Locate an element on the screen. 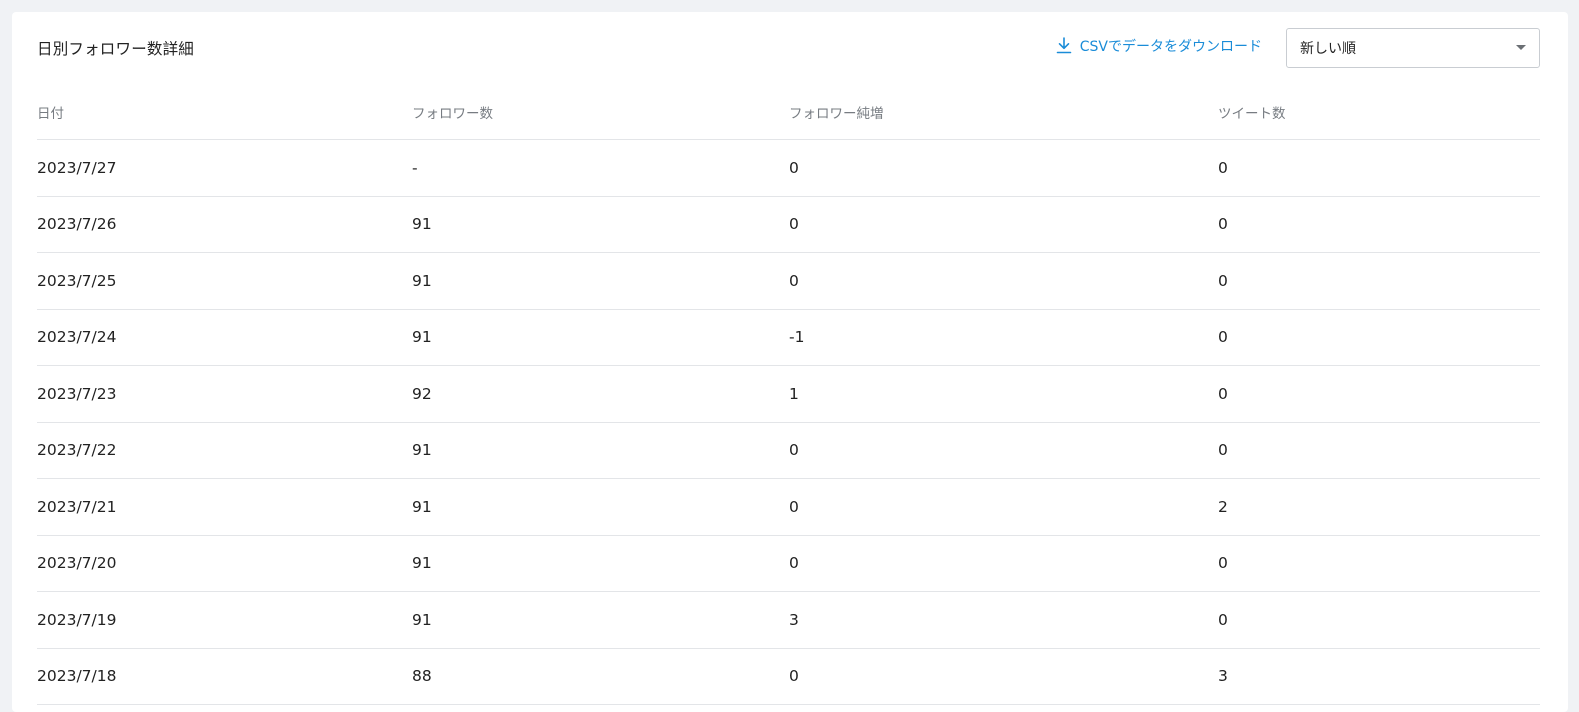  sort-selected-value: 新しい順 is located at coordinates (1328, 49).